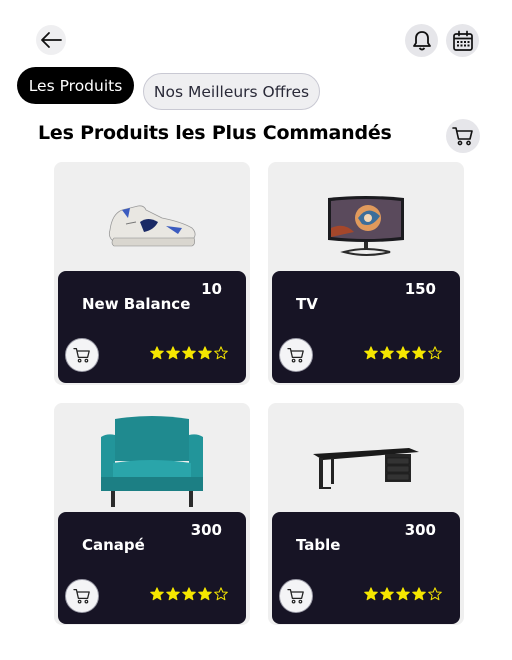 This screenshot has width=512, height=660. Describe the element at coordinates (307, 304) in the screenshot. I see `product-name: TV` at that location.